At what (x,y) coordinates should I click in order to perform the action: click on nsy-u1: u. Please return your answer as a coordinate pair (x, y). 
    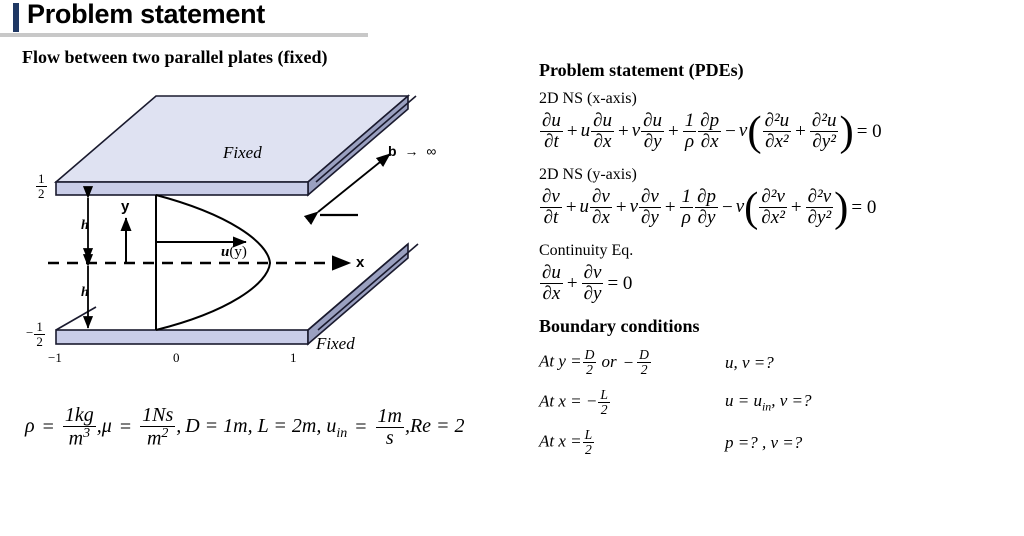
    Looking at the image, I should click on (584, 206).